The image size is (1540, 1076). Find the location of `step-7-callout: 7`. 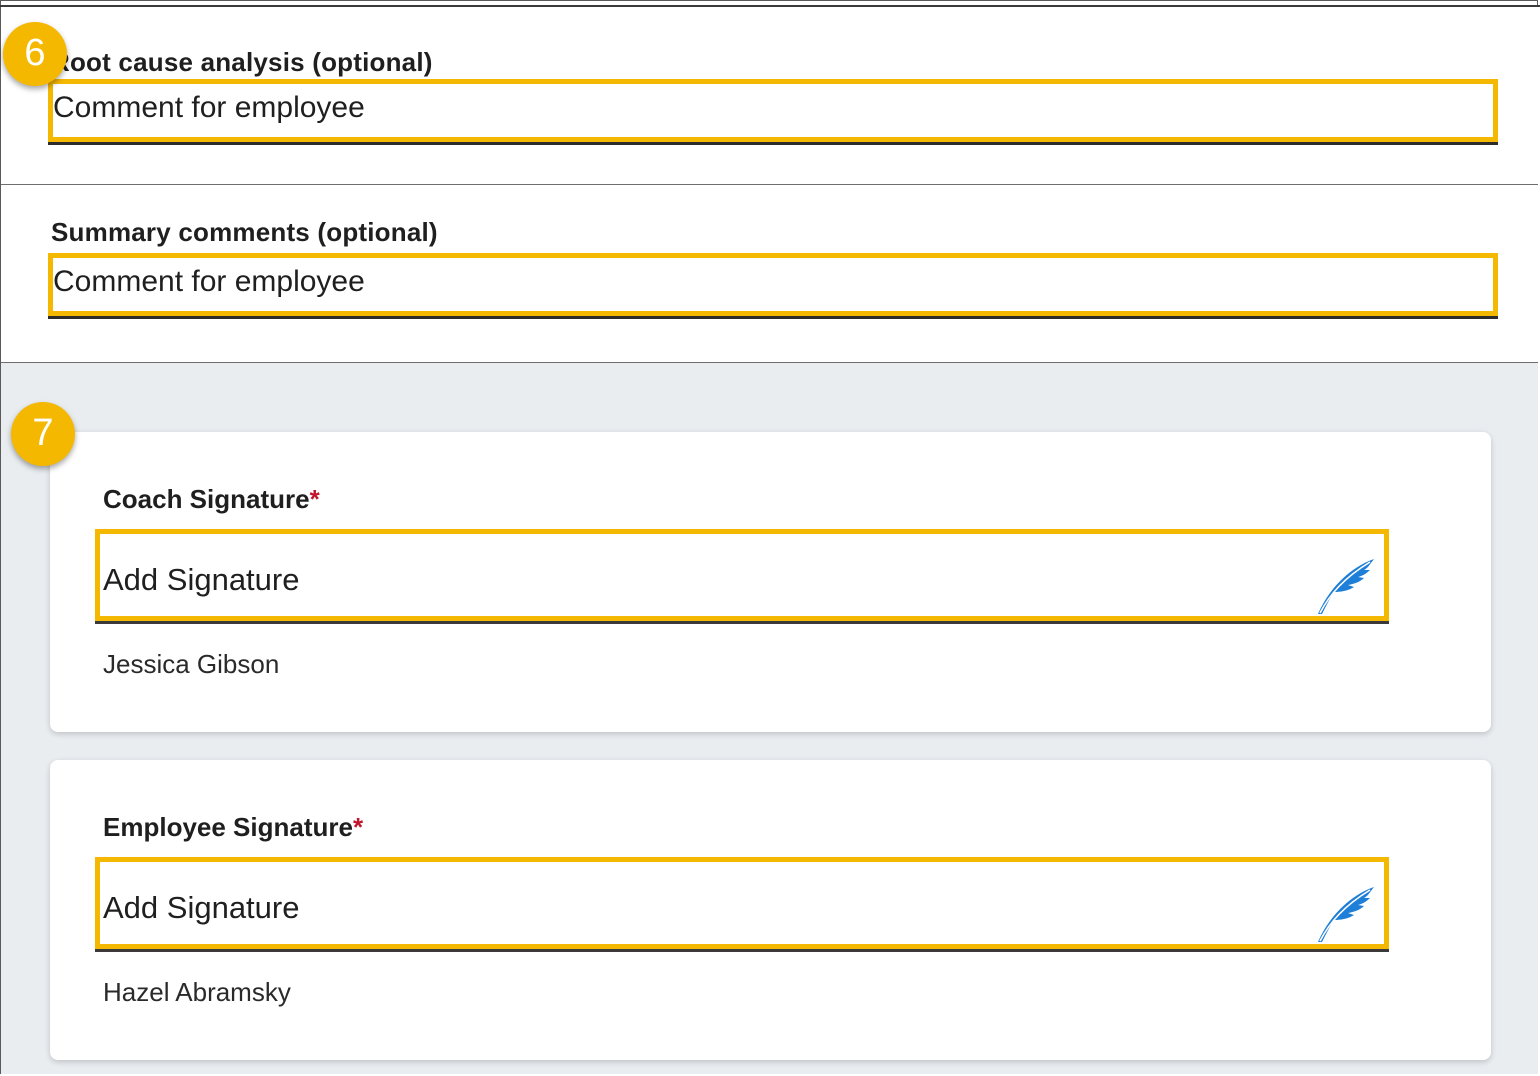

step-7-callout: 7 is located at coordinates (43, 434).